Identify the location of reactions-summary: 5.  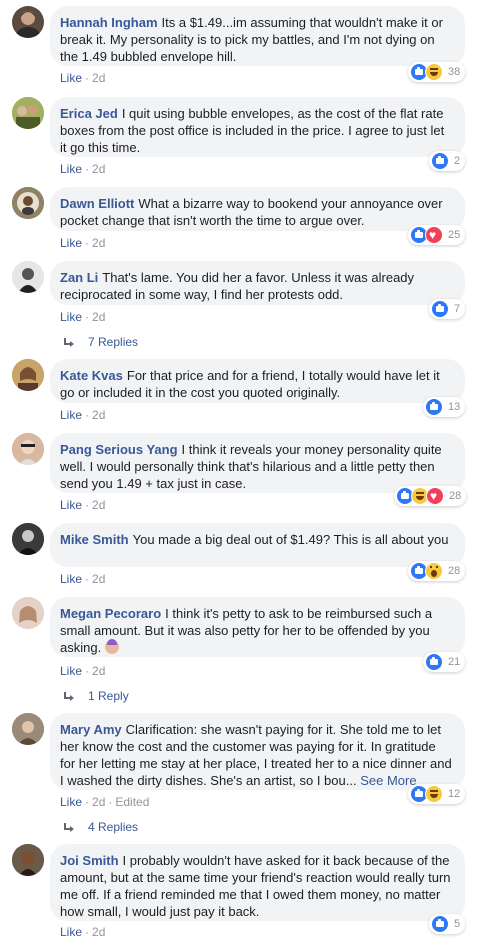
(447, 924).